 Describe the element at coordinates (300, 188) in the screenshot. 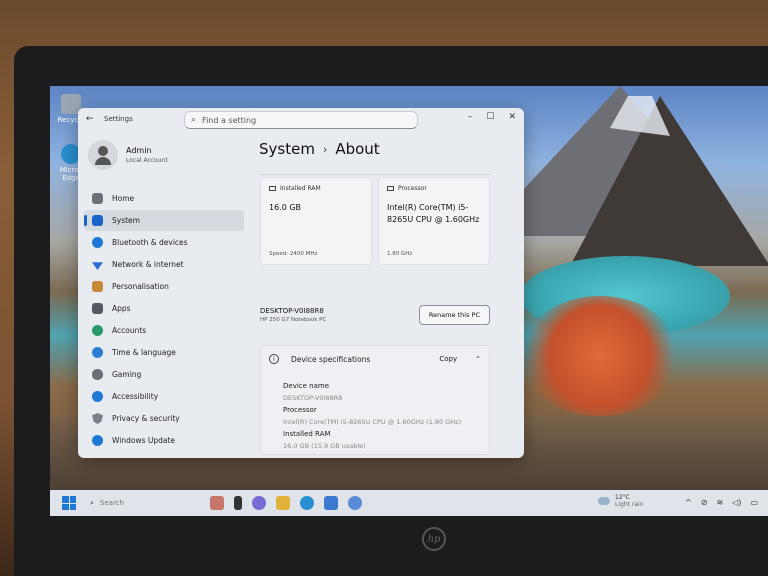

I see `ram-label: Installed RAM` at that location.